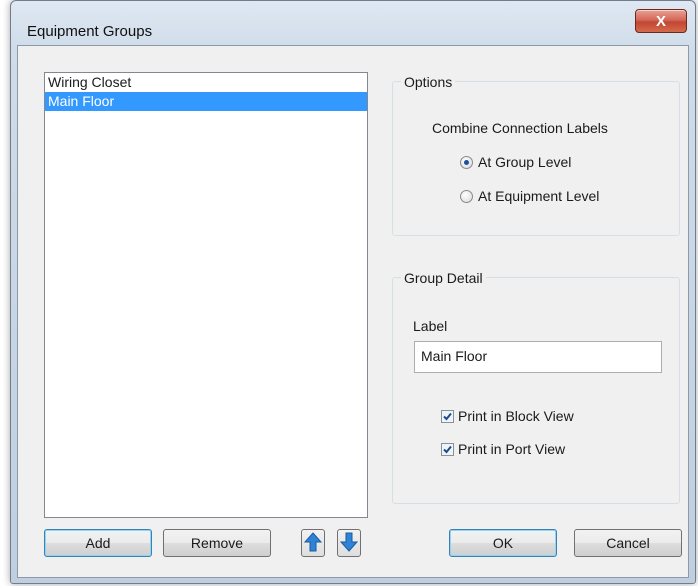 This screenshot has width=698, height=586. I want to click on options-legend: Options, so click(428, 82).